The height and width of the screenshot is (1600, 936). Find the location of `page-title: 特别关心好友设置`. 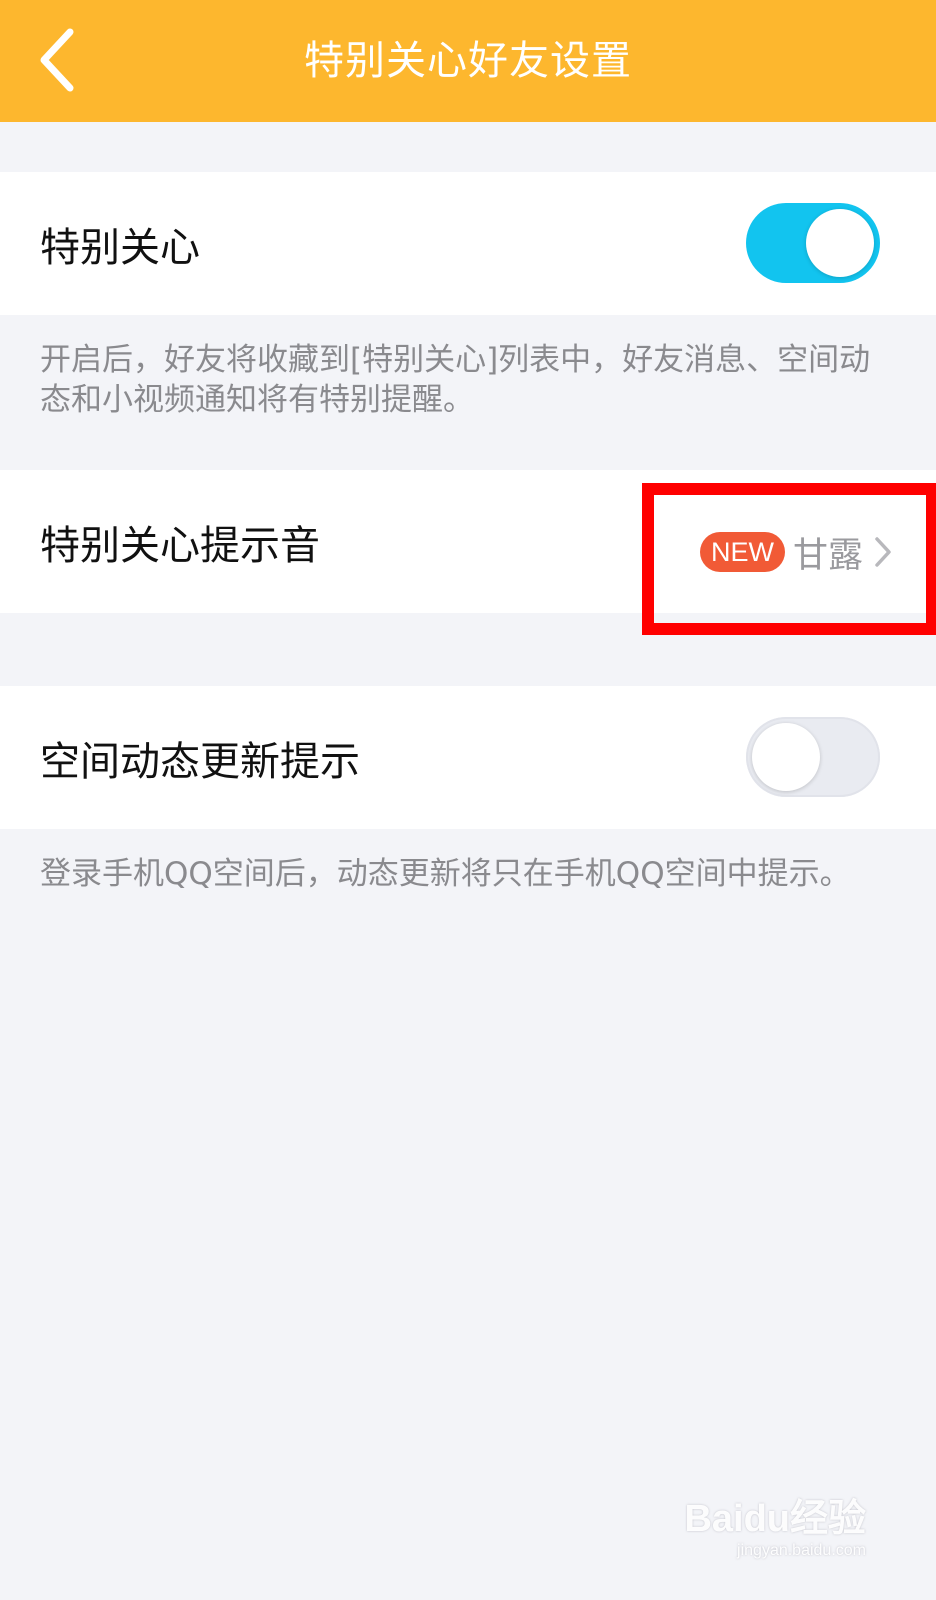

page-title: 特别关心好友设置 is located at coordinates (468, 61).